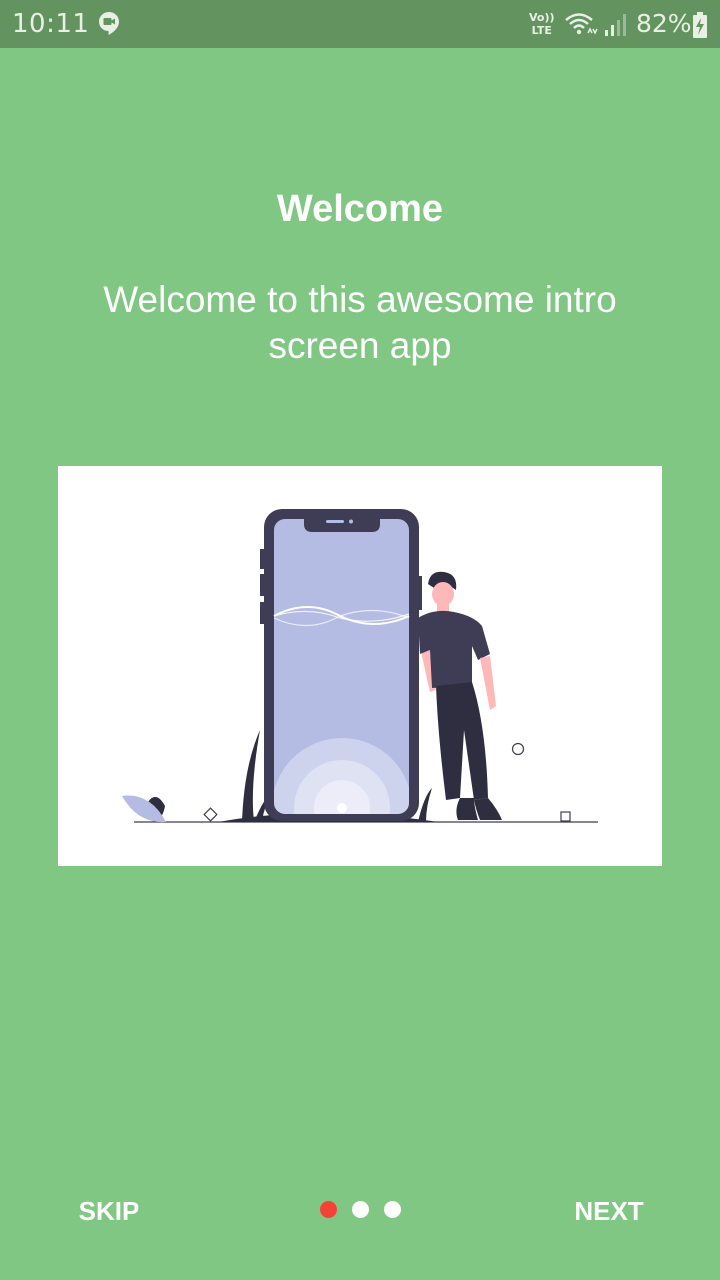 The height and width of the screenshot is (1280, 720). I want to click on volte-top-label: Vo)), so click(542, 17).